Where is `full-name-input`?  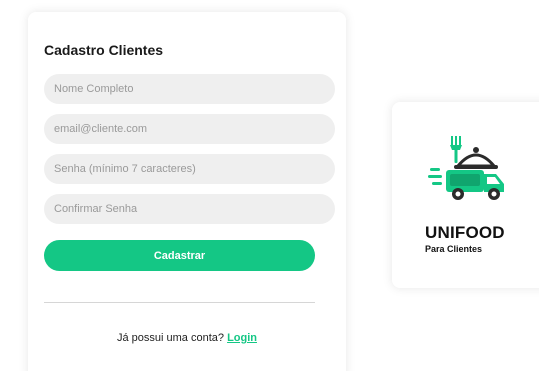 full-name-input is located at coordinates (189, 89).